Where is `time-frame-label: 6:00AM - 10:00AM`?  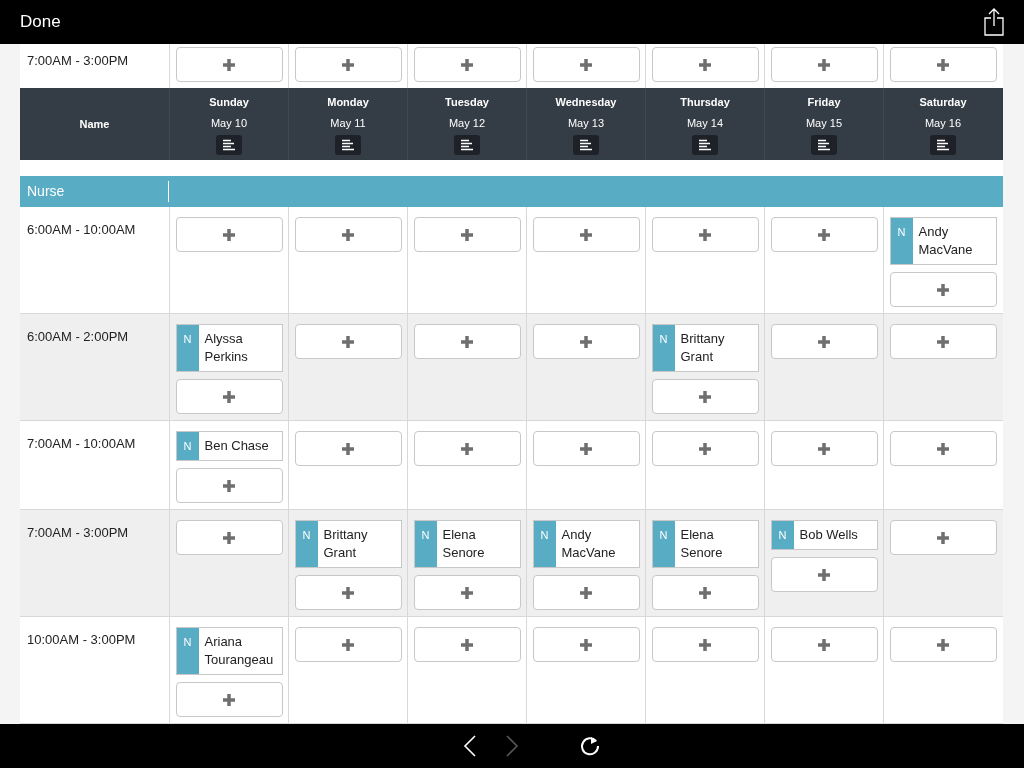 time-frame-label: 6:00AM - 10:00AM is located at coordinates (81, 229).